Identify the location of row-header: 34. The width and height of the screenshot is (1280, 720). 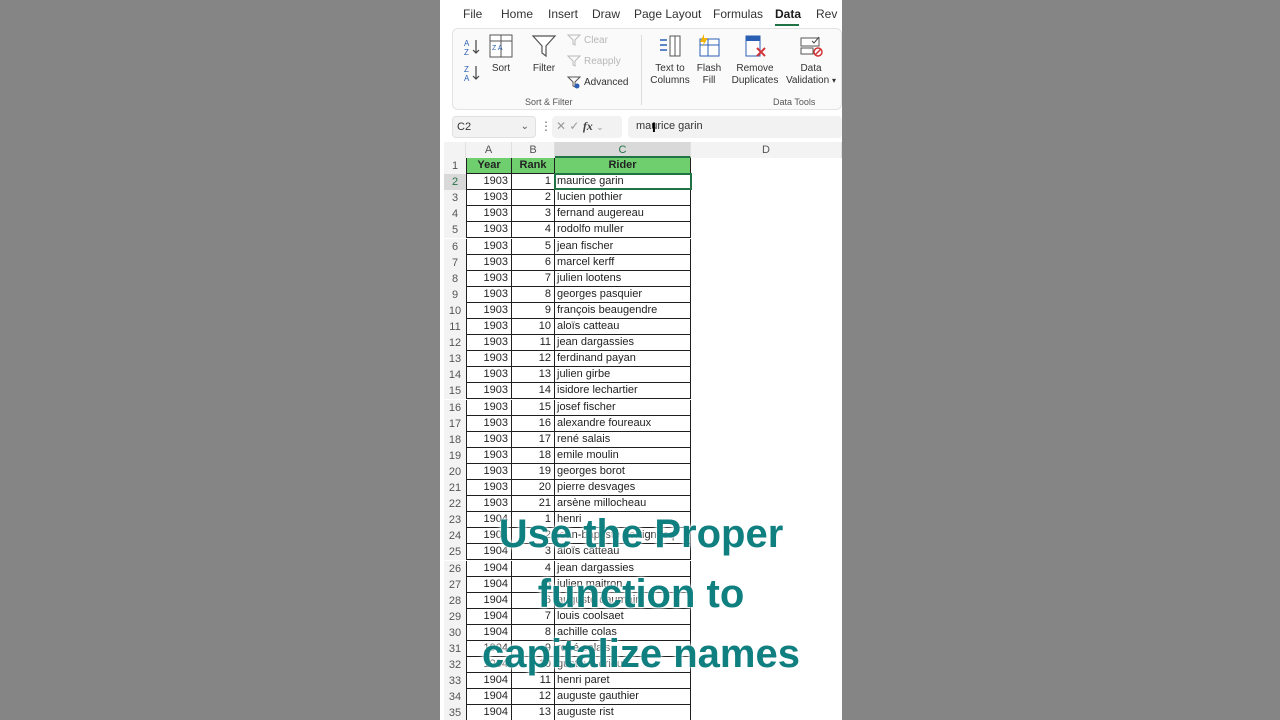
(455, 697).